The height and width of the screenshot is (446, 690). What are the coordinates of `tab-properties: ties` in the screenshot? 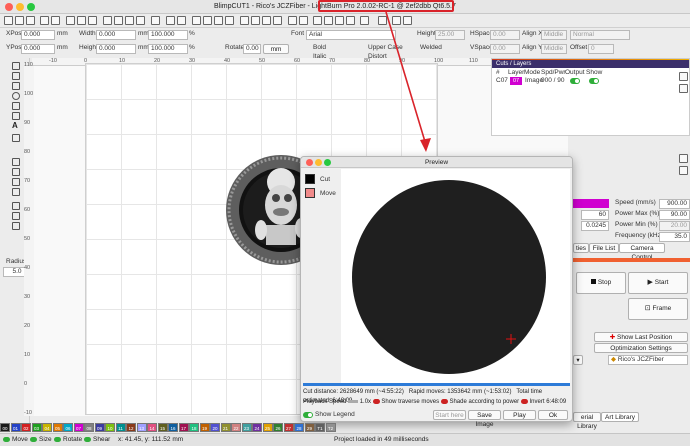 It's located at (581, 248).